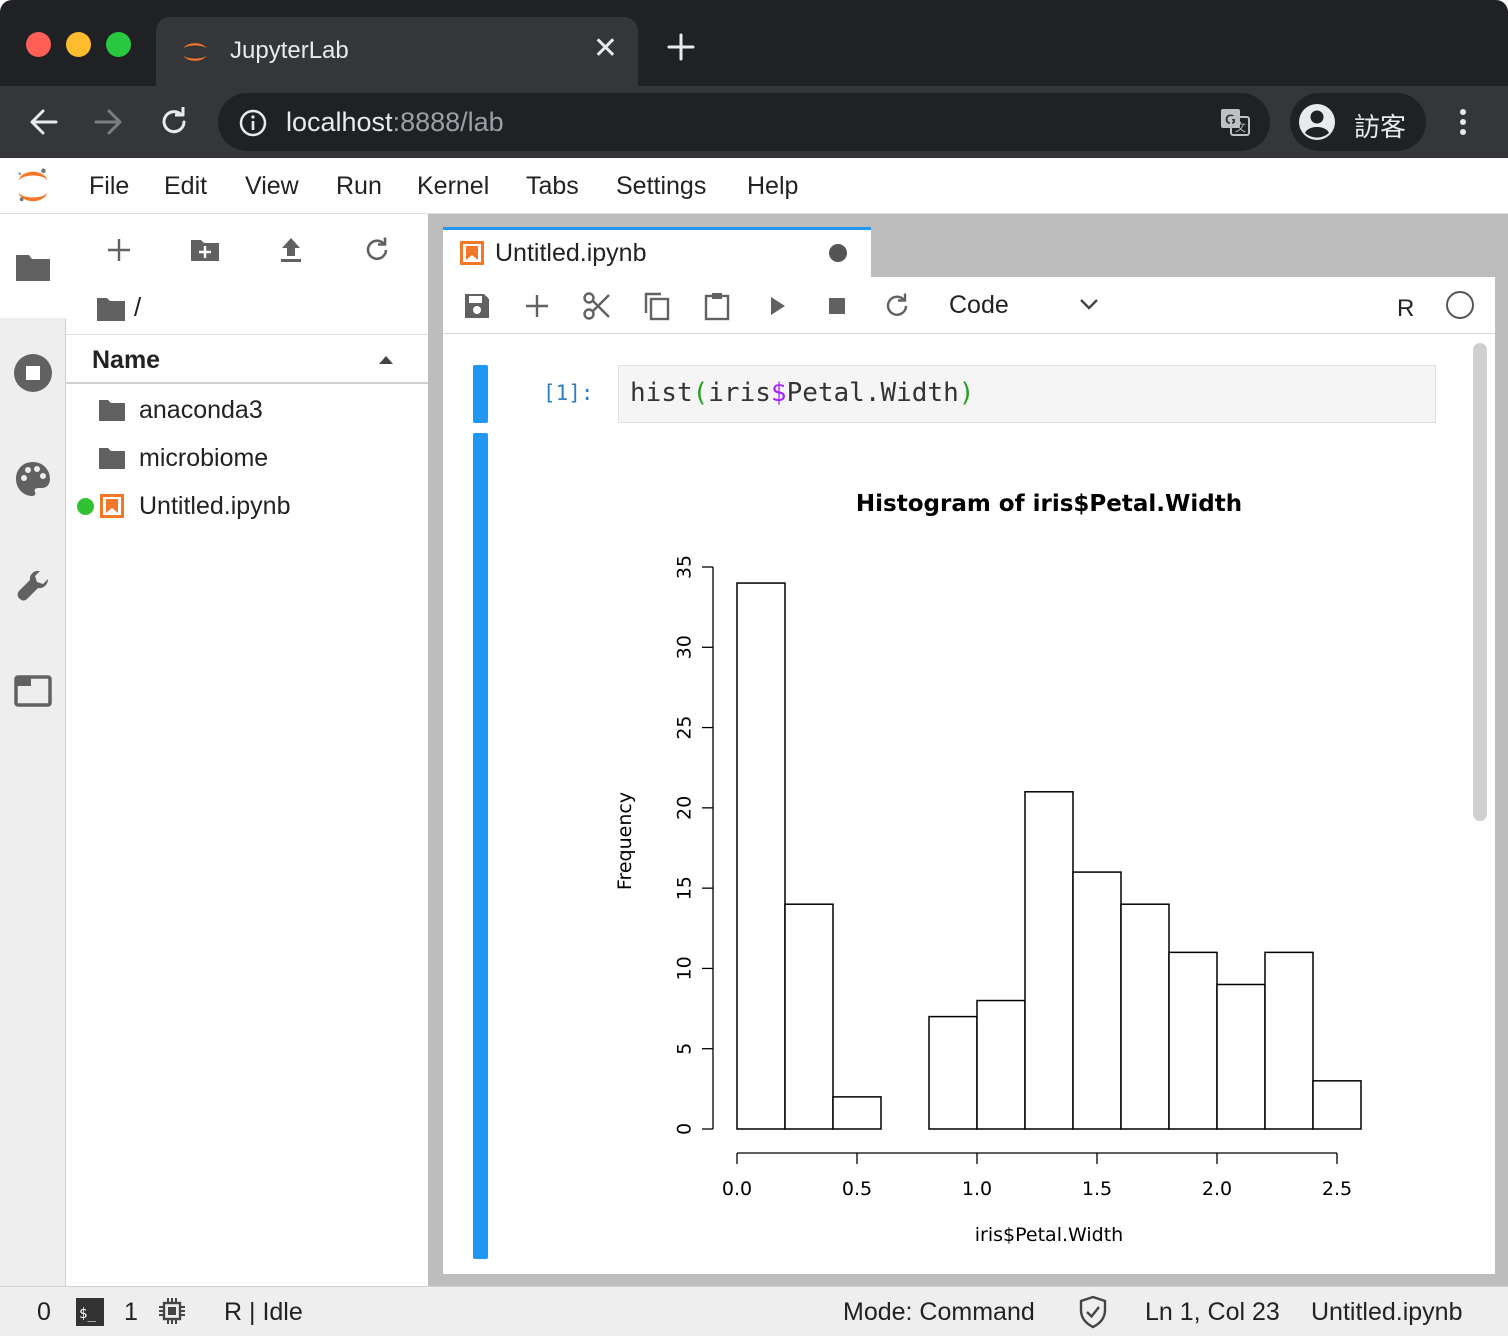 This screenshot has height=1336, width=1508. I want to click on stop-icon, so click(837, 306).